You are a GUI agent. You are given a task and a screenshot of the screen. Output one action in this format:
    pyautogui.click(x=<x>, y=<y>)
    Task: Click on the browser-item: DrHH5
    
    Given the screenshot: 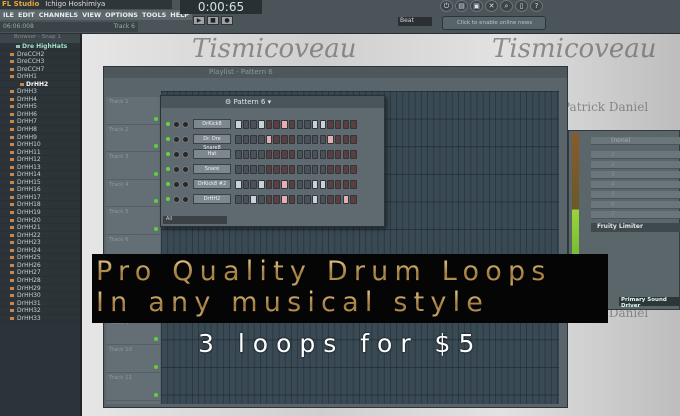 What is the action you would take?
    pyautogui.click(x=40, y=107)
    